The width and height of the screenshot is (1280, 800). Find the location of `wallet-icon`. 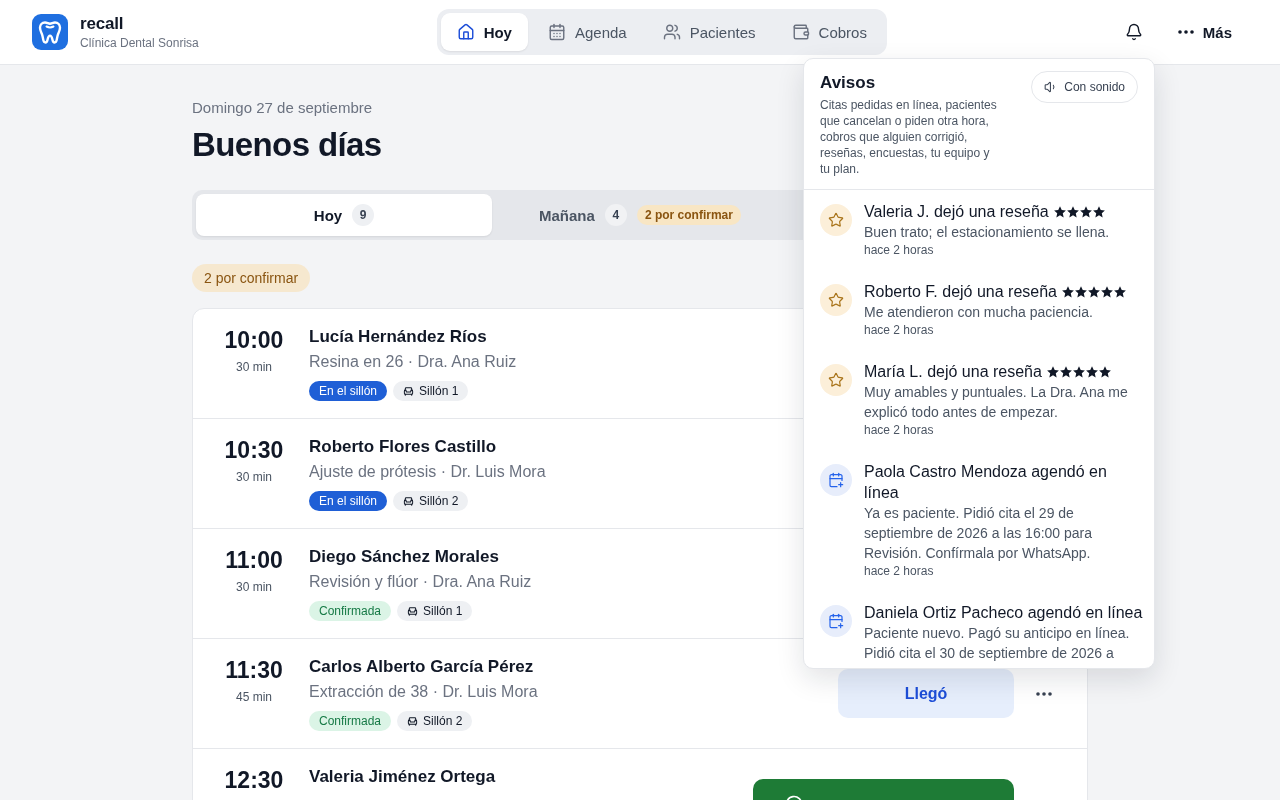

wallet-icon is located at coordinates (800, 32).